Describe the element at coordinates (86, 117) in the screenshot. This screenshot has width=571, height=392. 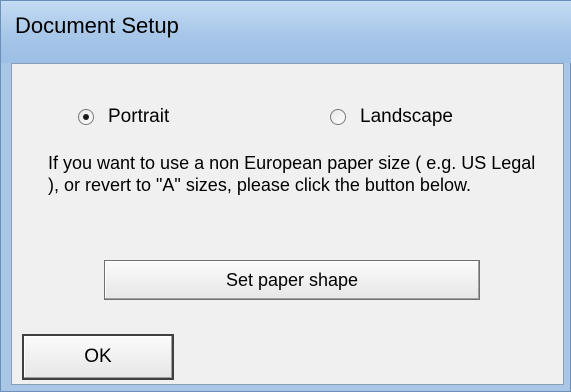
I see `radio-checked-icon` at that location.